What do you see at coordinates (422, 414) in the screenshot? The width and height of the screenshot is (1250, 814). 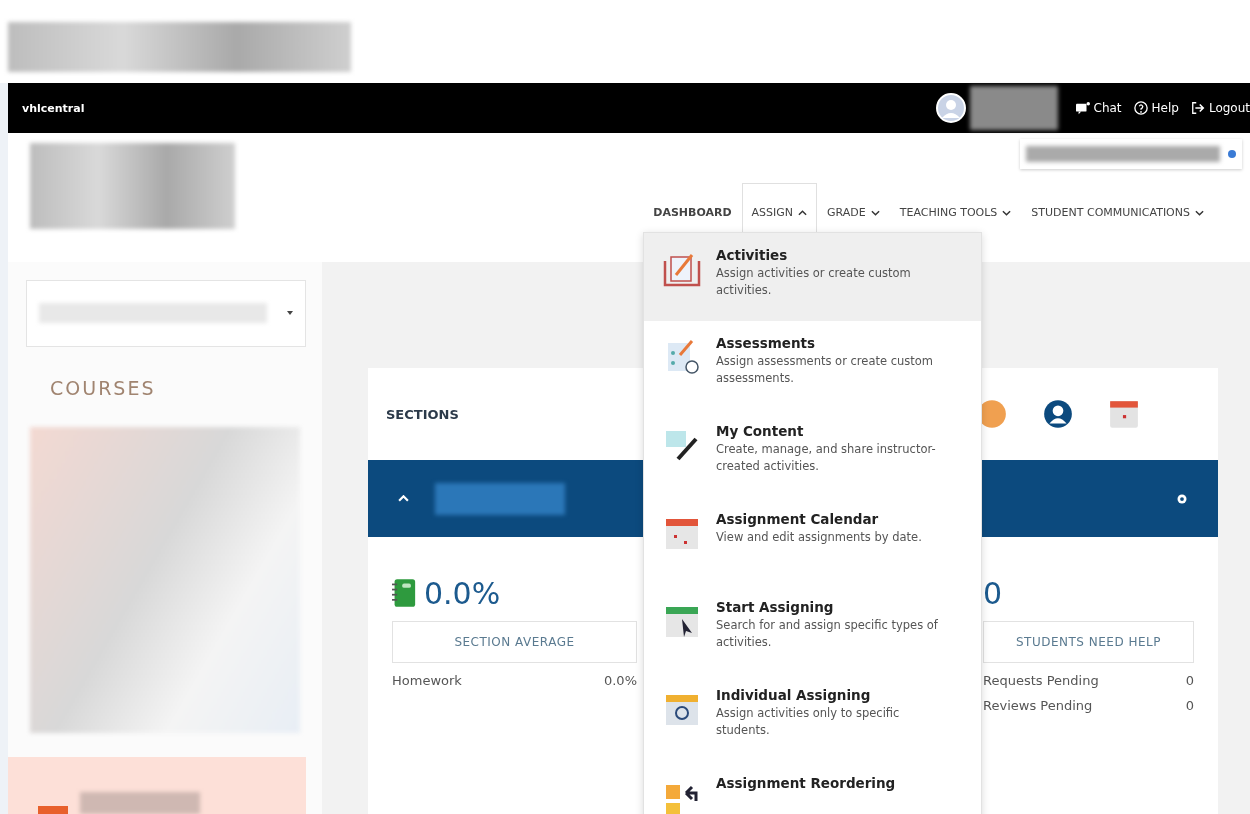 I see `card-title: SECTIONS` at bounding box center [422, 414].